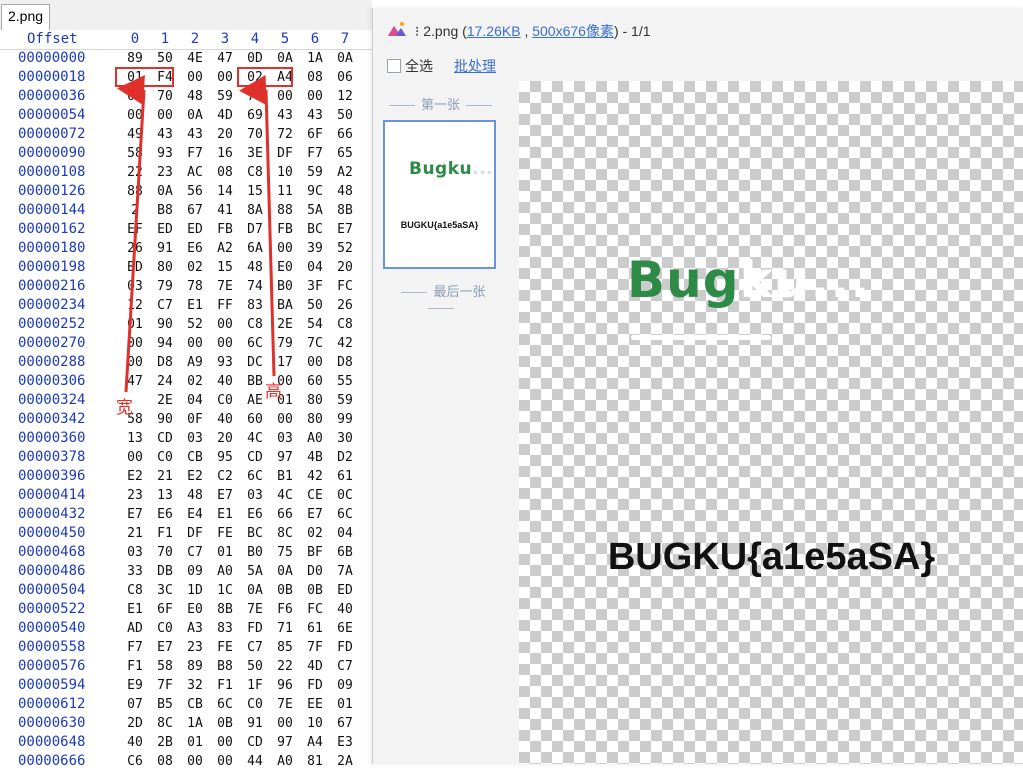 Image resolution: width=1023 pixels, height=771 pixels. I want to click on hex-byte: C2, so click(225, 476).